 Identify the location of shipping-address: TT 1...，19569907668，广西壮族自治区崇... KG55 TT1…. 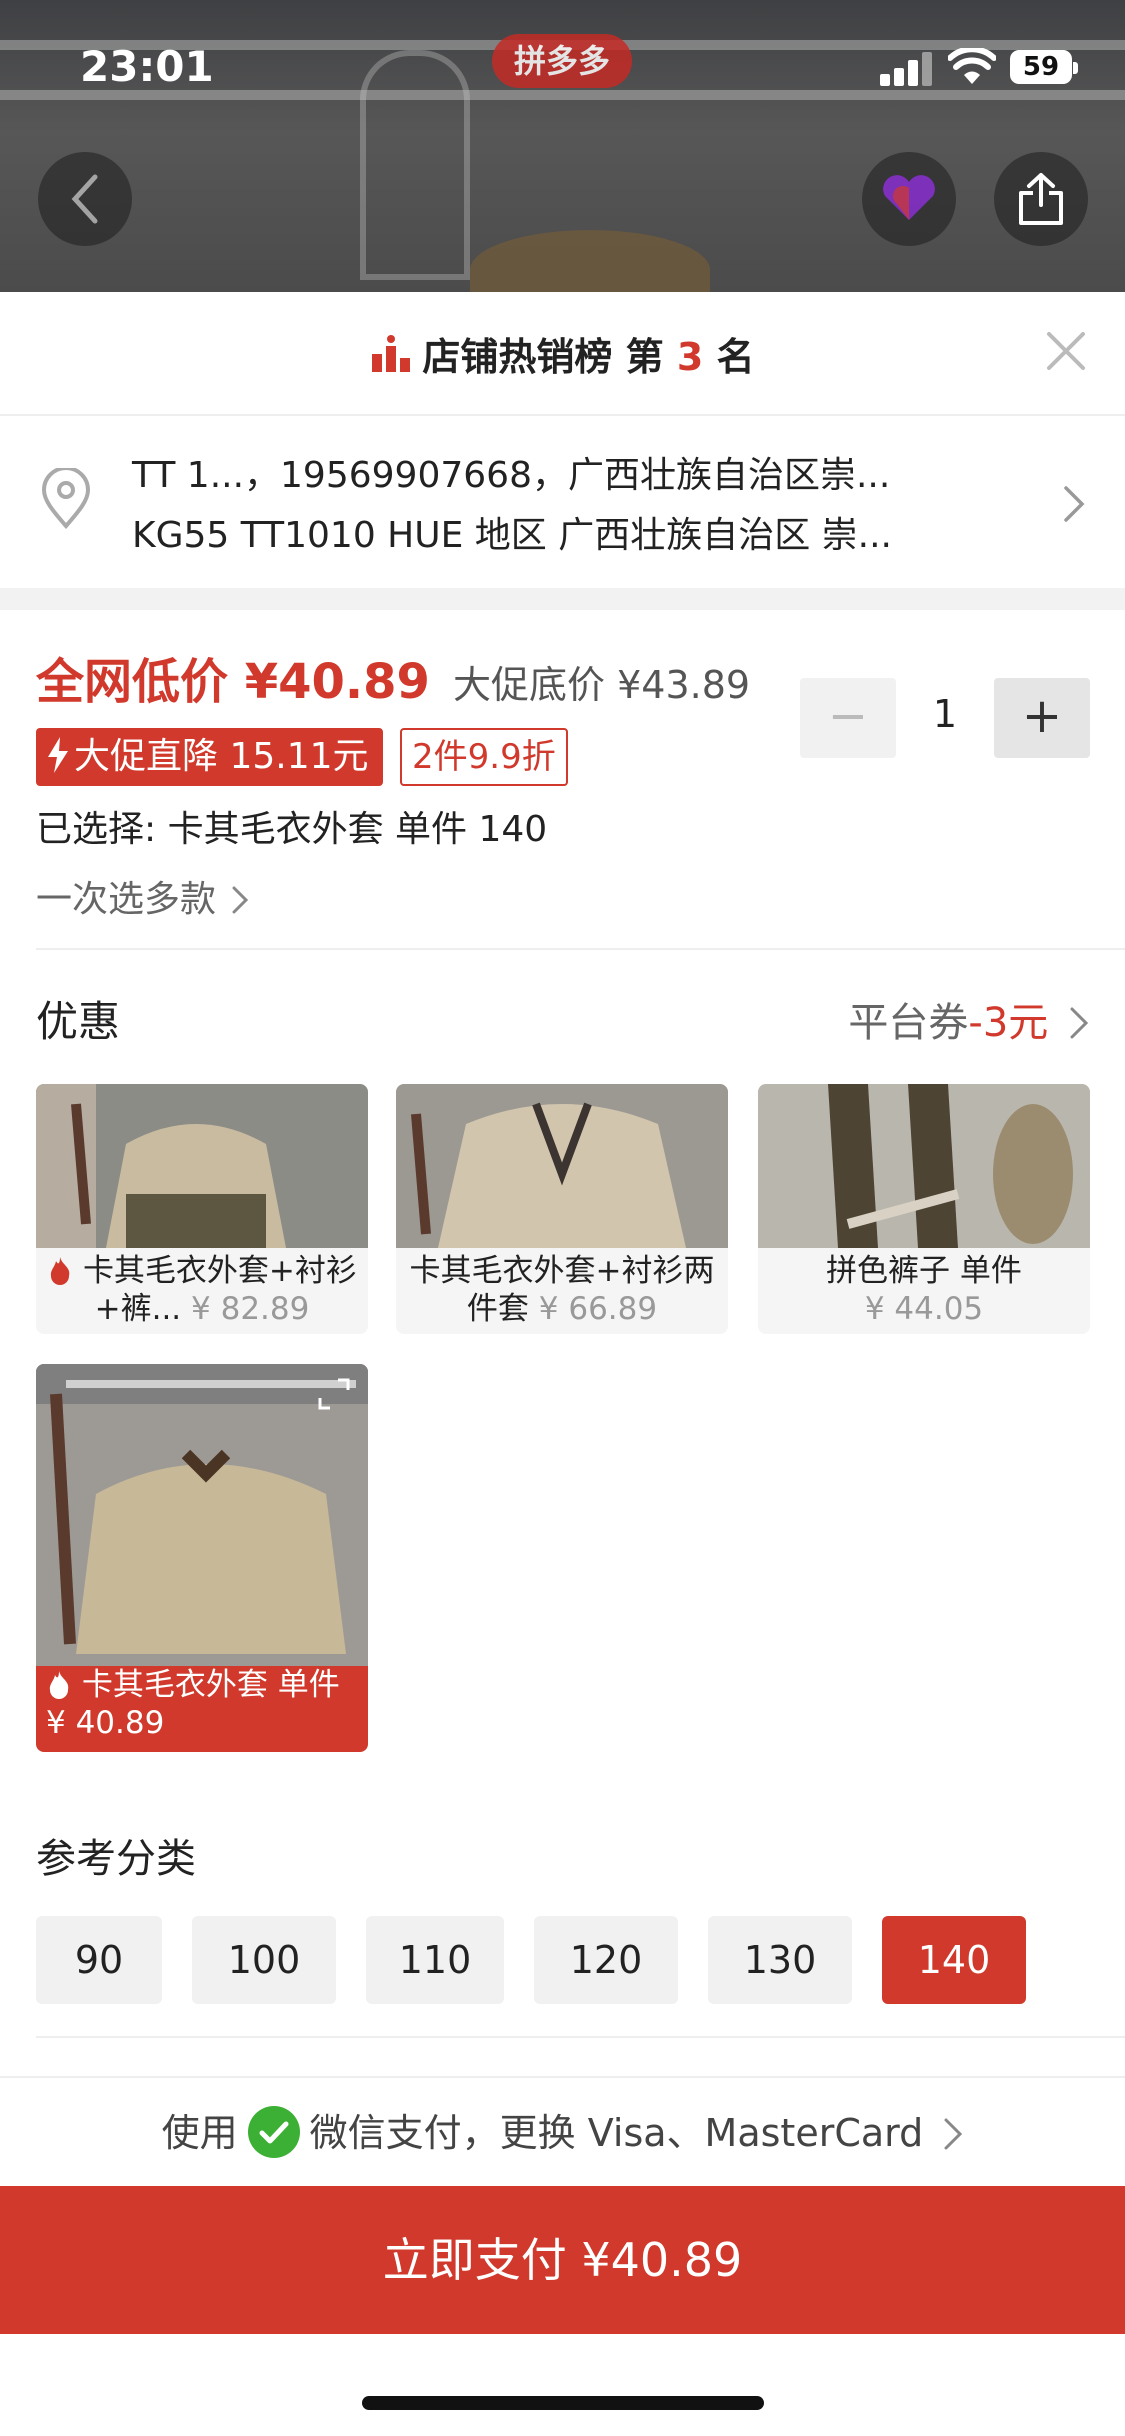
(562, 502).